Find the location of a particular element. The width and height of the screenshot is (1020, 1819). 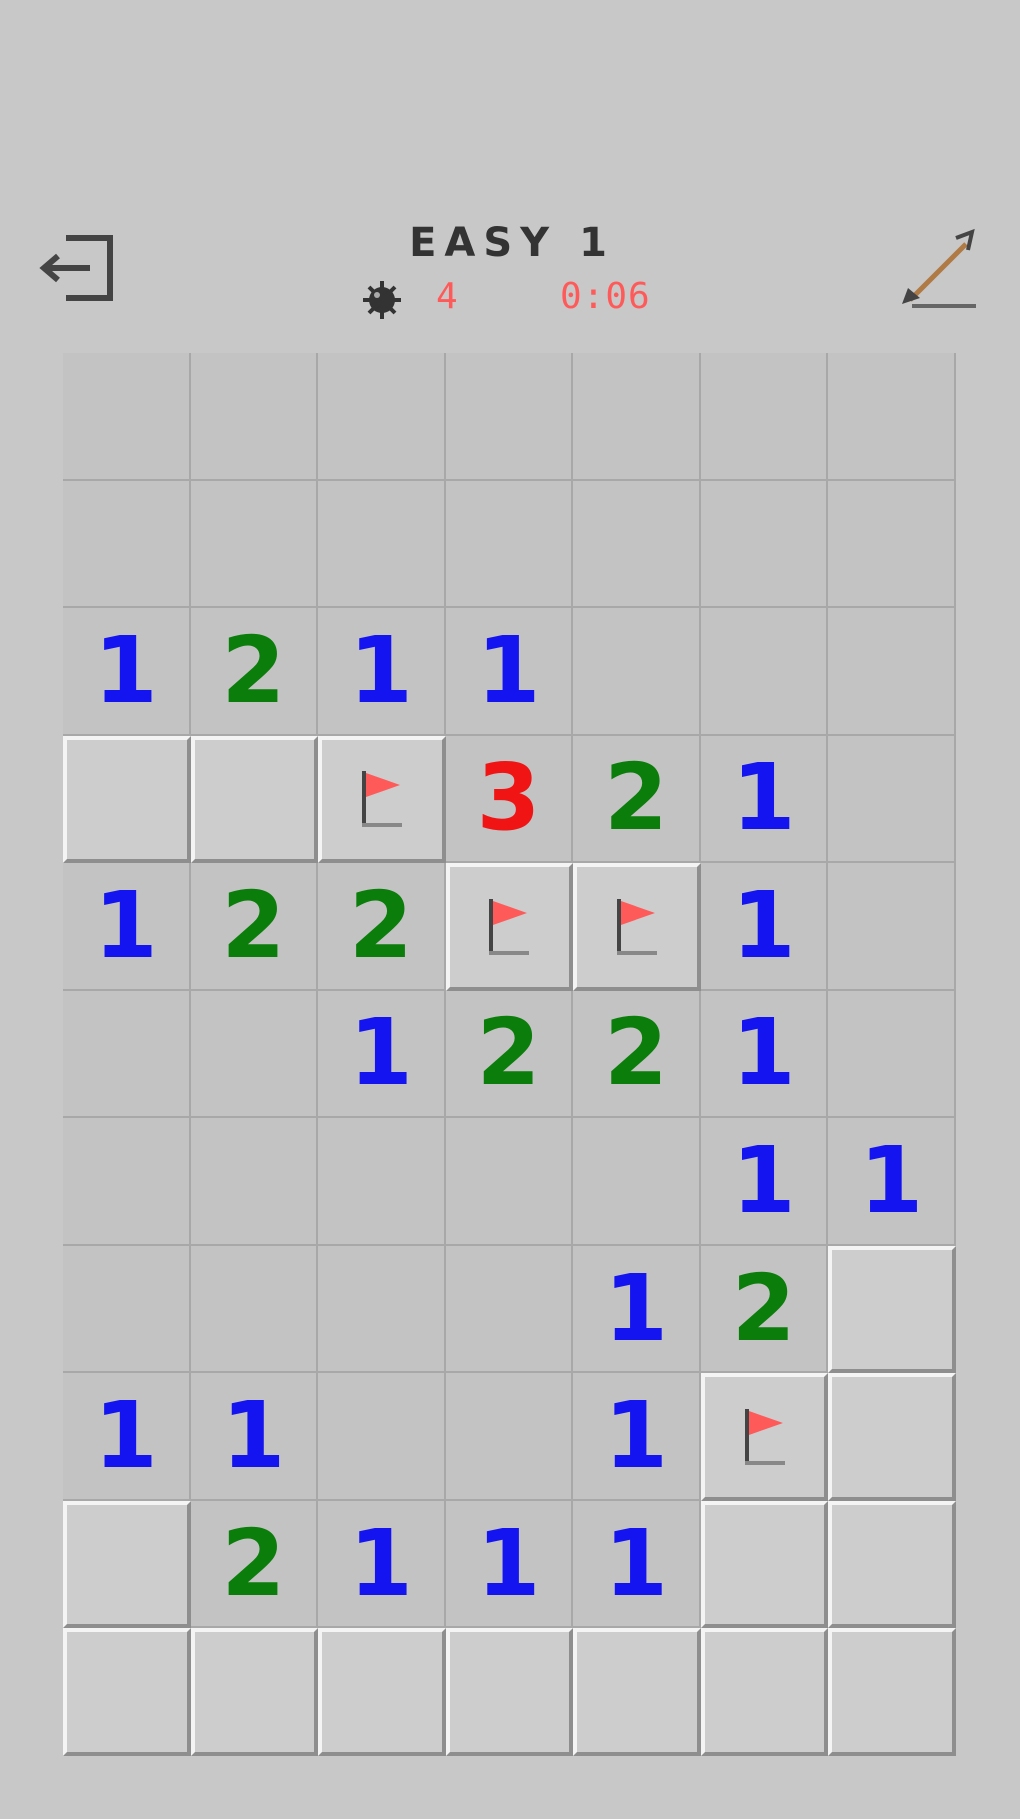

stats-bar: 4 0:06 is located at coordinates (510, 297).